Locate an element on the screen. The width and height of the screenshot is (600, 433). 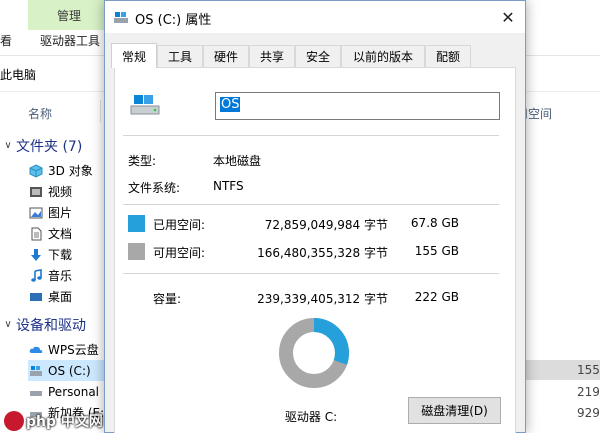
nav-item-os-c: OS (C:) is located at coordinates (66, 370).